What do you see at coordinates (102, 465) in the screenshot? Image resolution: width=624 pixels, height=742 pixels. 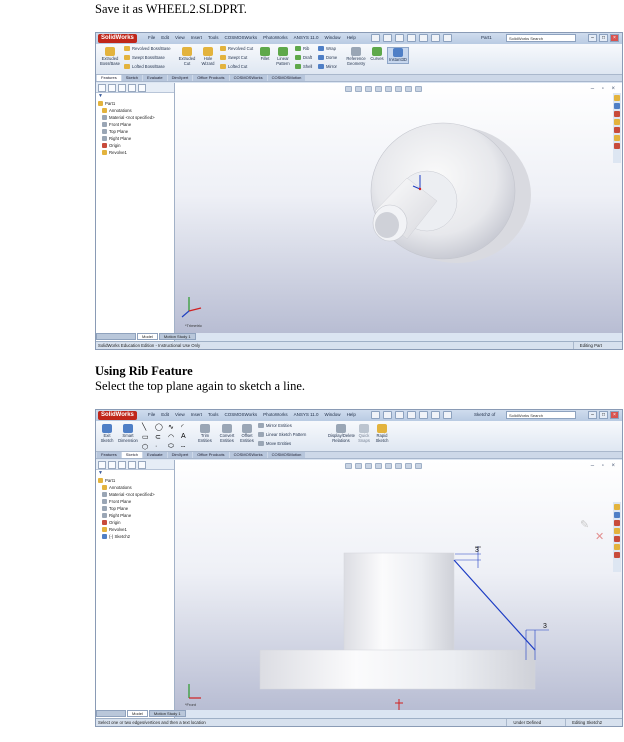 I see `feature-tree-icon` at bounding box center [102, 465].